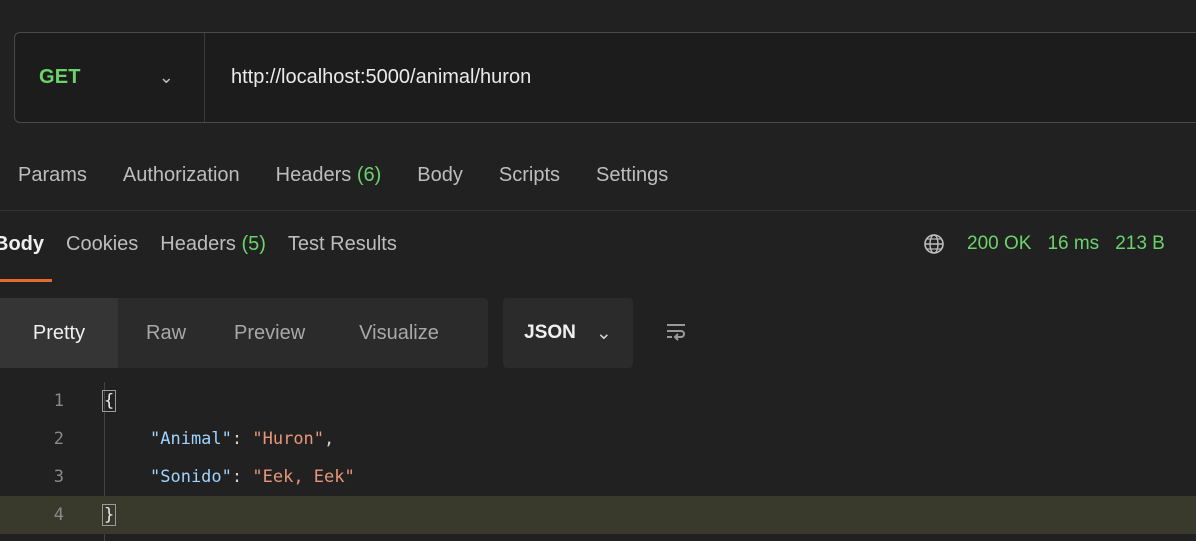  I want to click on wrap-lines-icon, so click(676, 332).